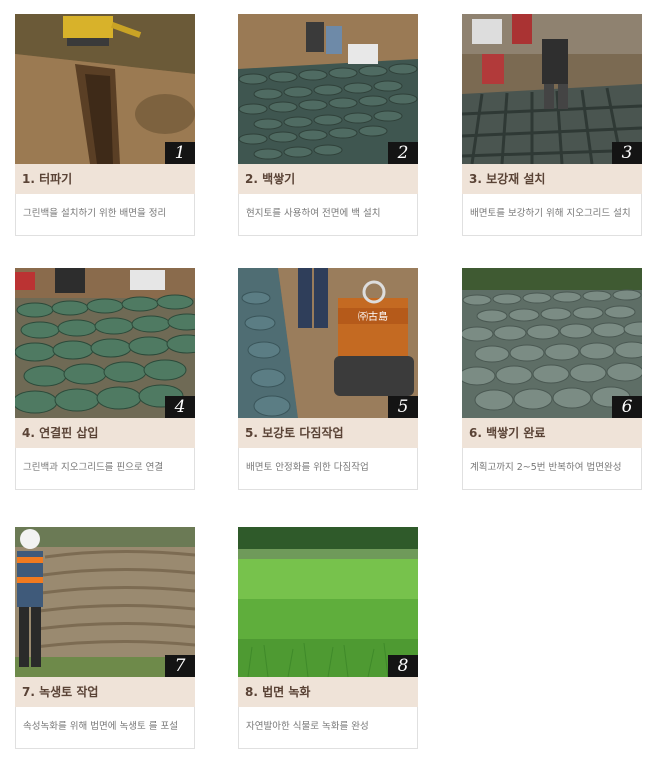 Image resolution: width=656 pixels, height=771 pixels. I want to click on step-description: 배면토를 보강하기 위해 지오그리드 설치, so click(552, 215).